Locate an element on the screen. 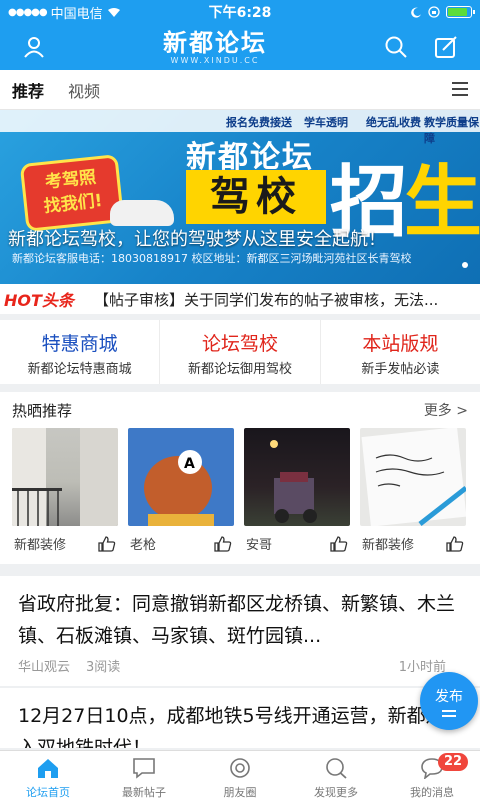 The height and width of the screenshot is (800, 480). status-time: 下午6:28 is located at coordinates (240, 13).